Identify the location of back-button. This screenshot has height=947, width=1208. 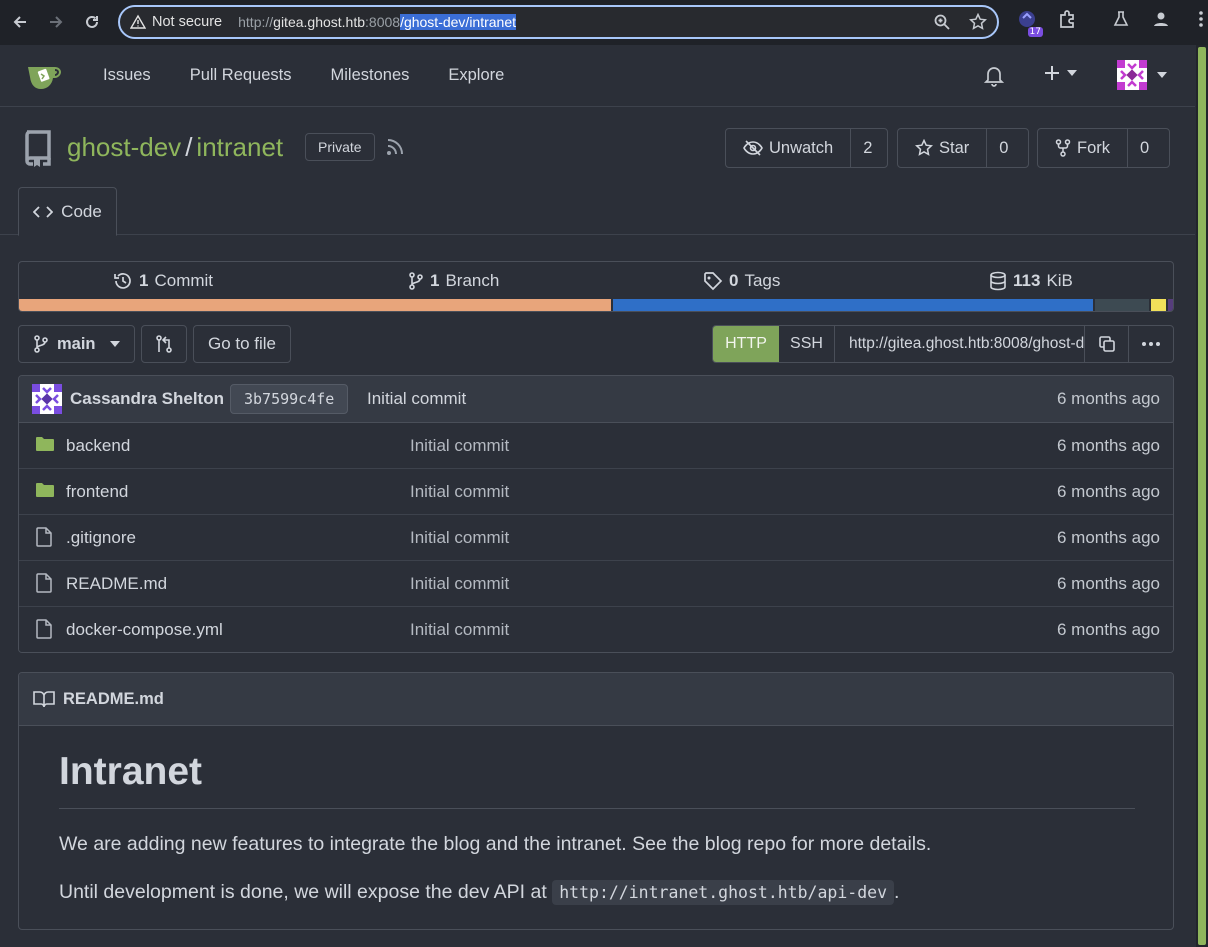
(20, 22).